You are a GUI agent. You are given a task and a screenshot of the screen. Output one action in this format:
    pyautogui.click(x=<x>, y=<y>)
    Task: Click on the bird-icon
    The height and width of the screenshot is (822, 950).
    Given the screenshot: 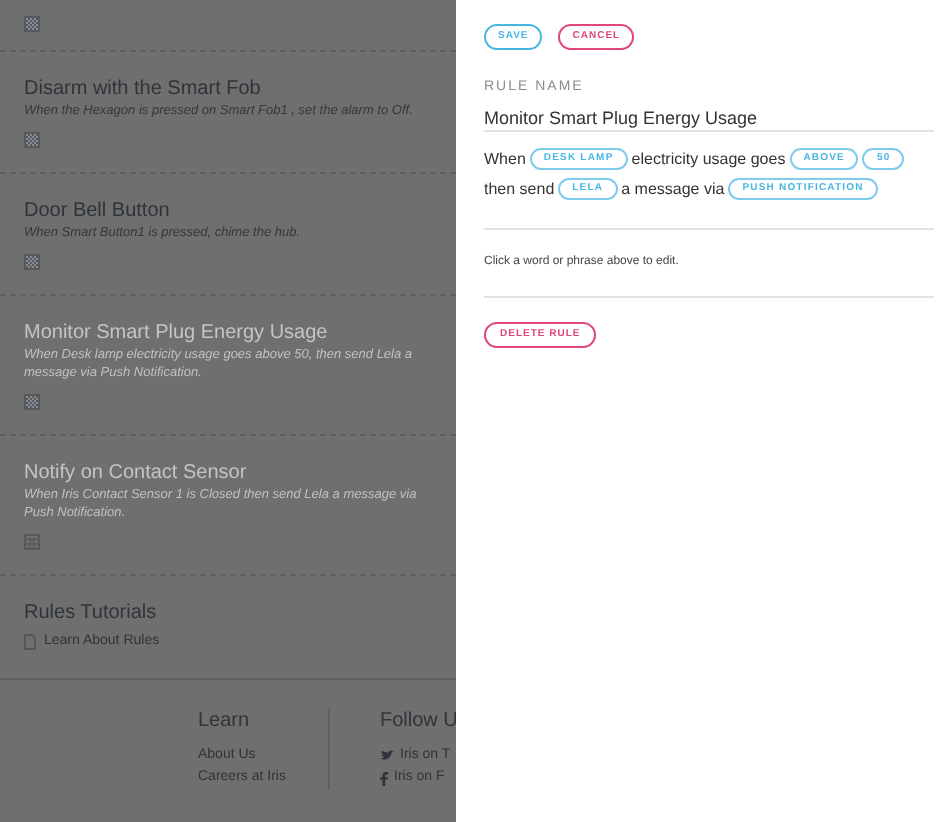 What is the action you would take?
    pyautogui.click(x=387, y=756)
    